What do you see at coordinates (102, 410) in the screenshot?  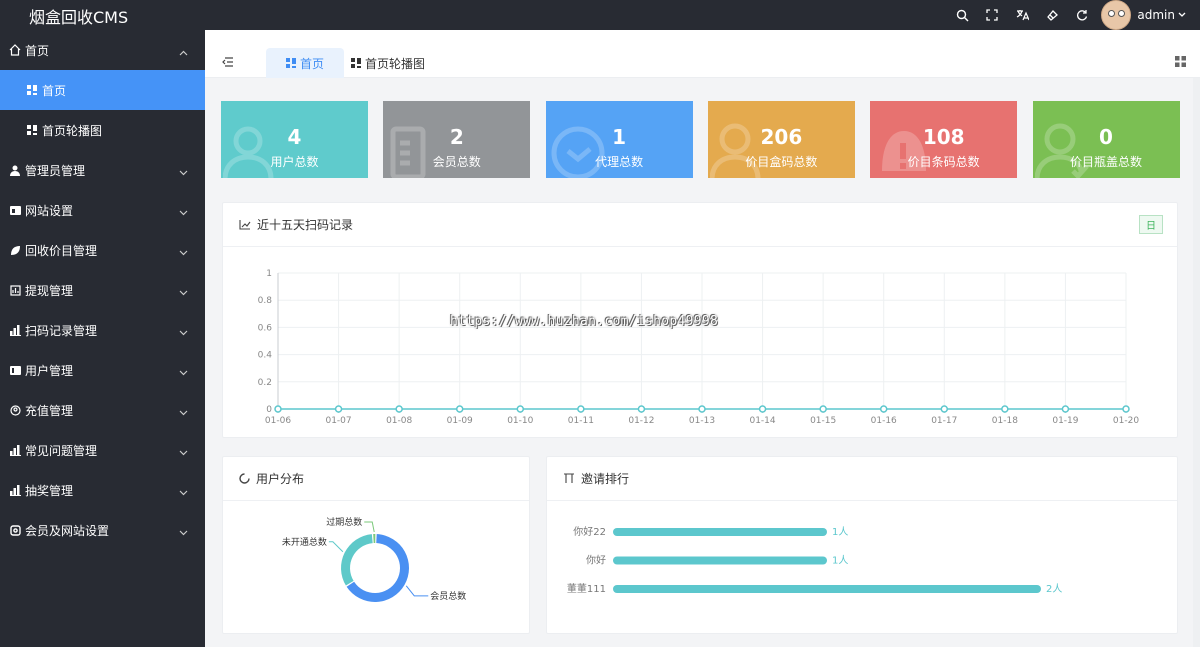 I see `sidebar-item-9: 充值管理` at bounding box center [102, 410].